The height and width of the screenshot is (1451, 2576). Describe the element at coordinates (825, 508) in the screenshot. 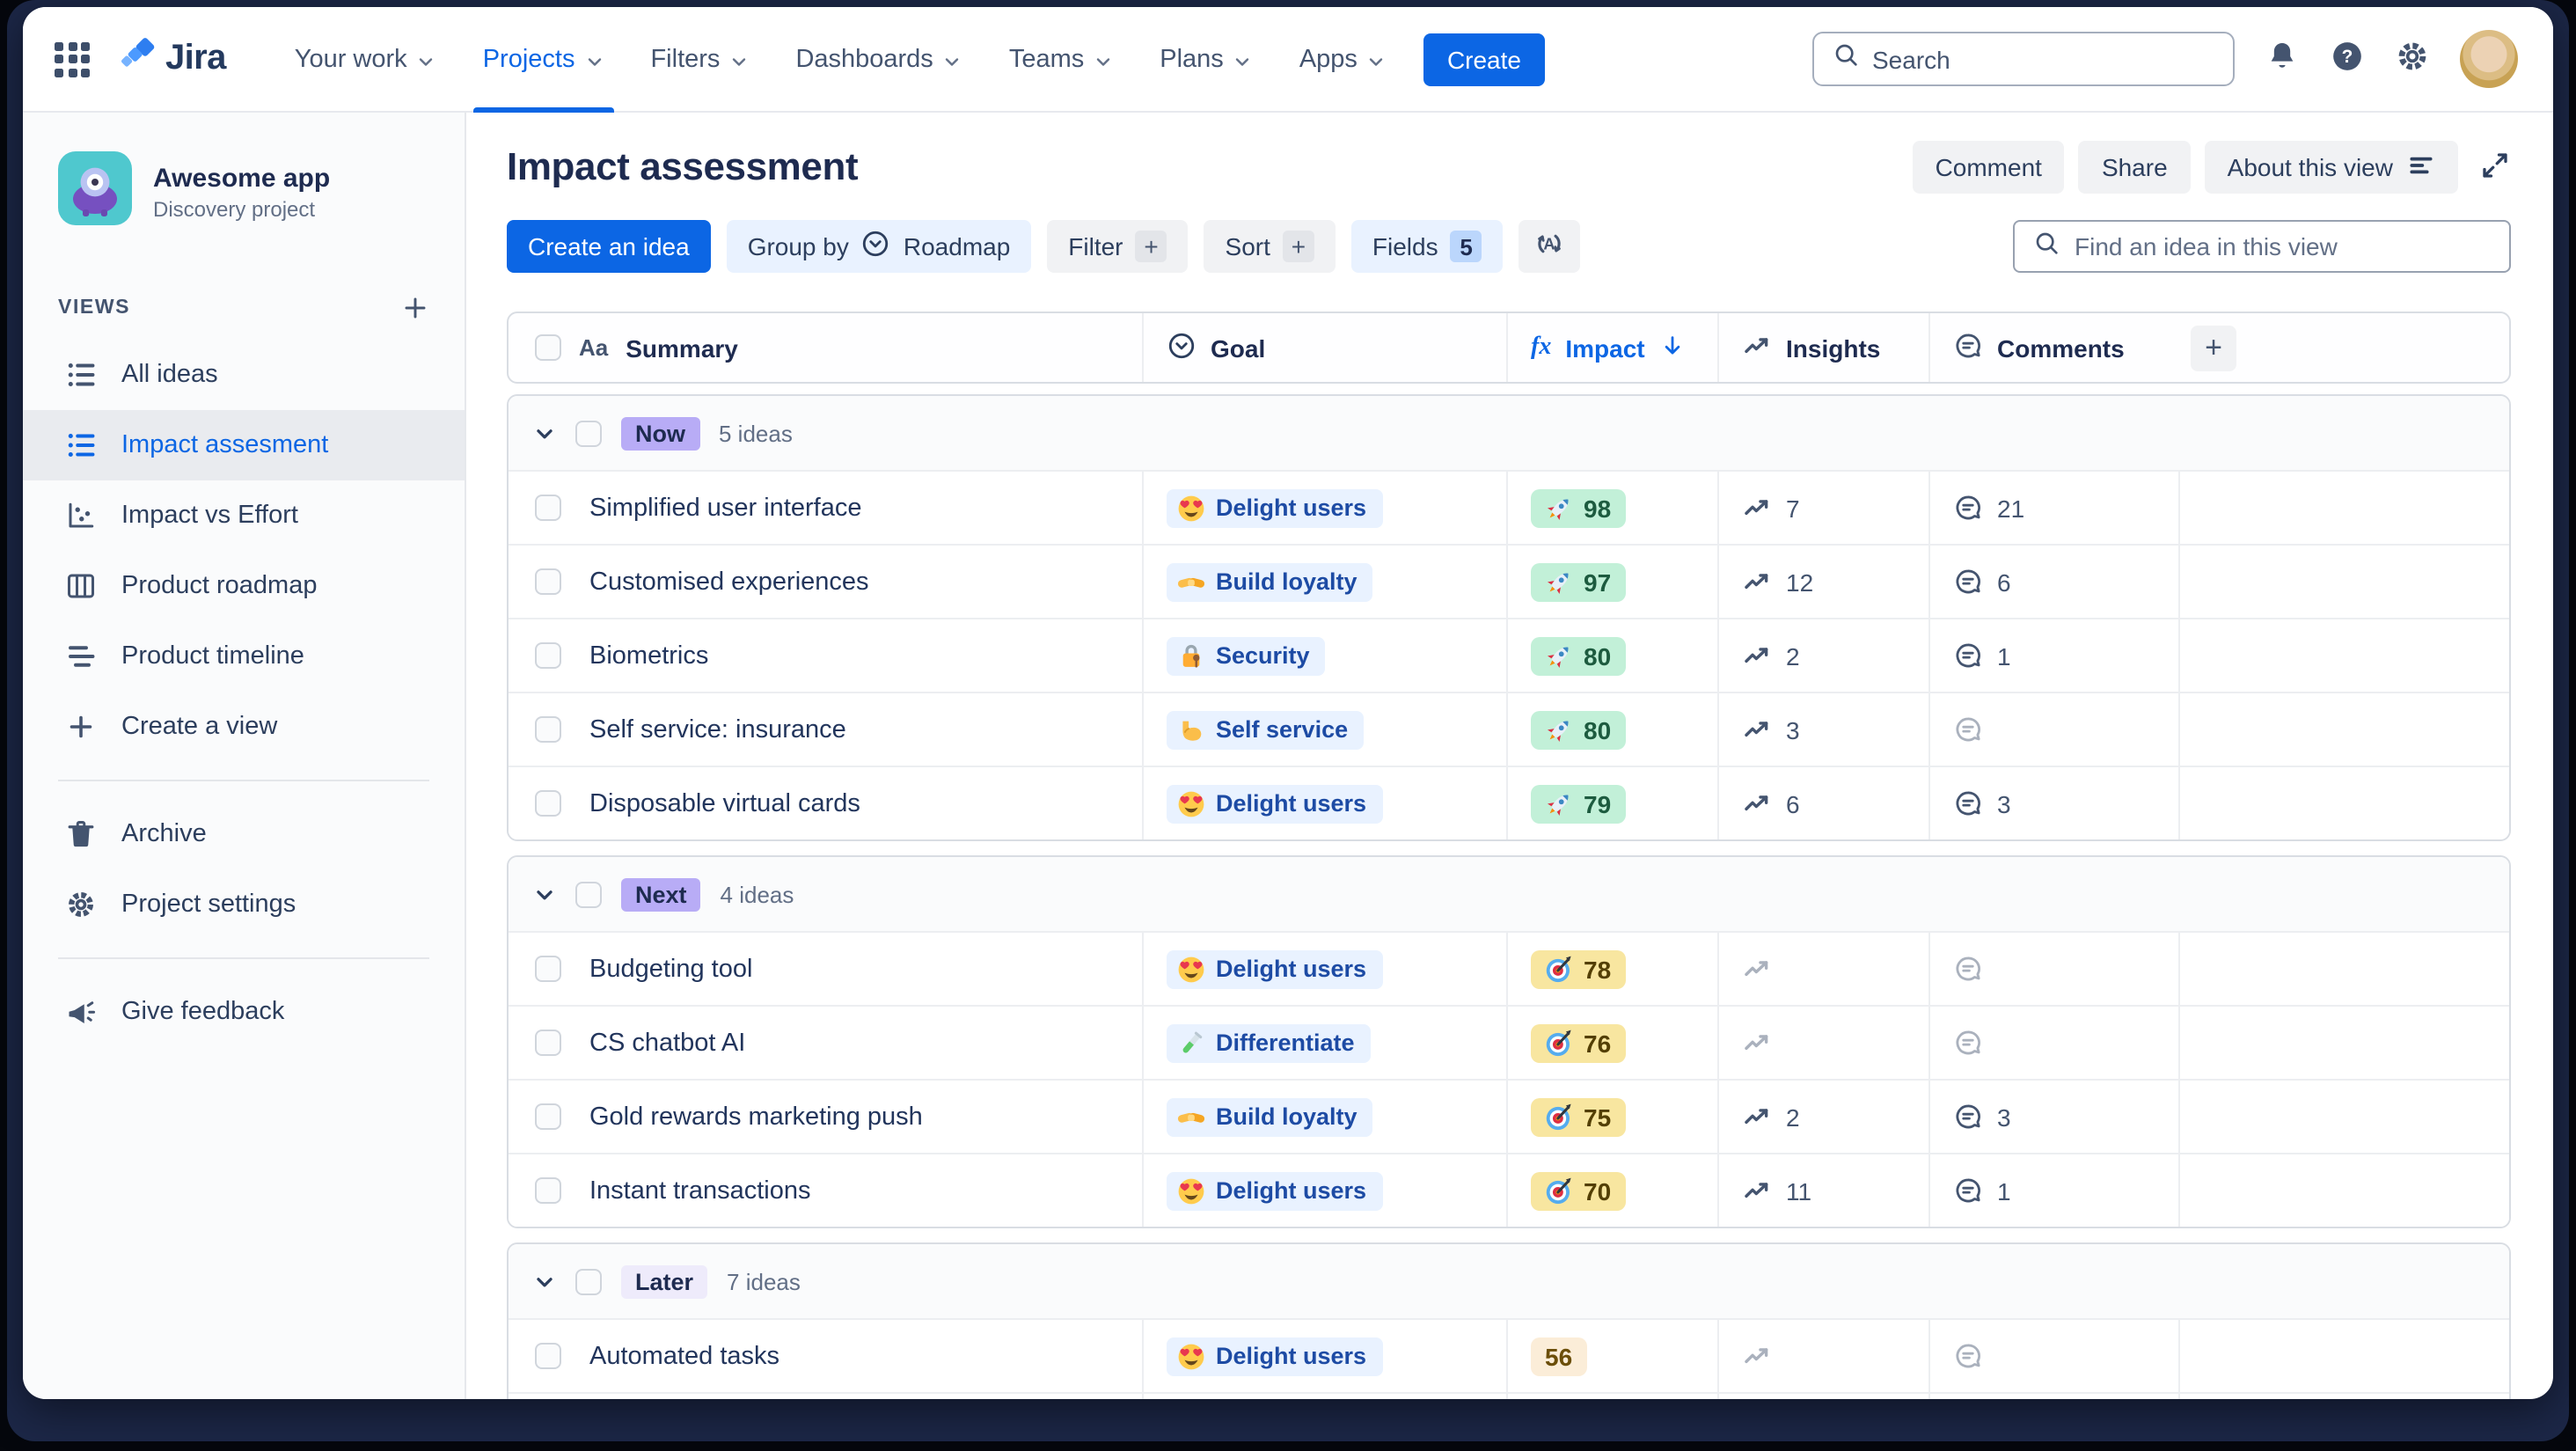

I see `summary-cell: Simplified user interface` at that location.